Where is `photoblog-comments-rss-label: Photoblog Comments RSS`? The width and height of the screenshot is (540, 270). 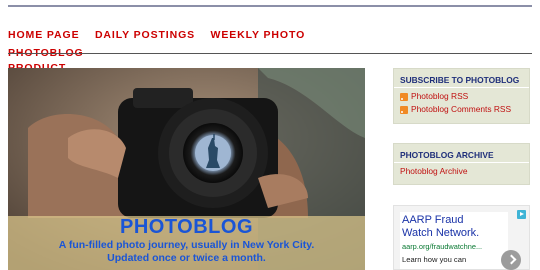
photoblog-comments-rss-label: Photoblog Comments RSS is located at coordinates (461, 109).